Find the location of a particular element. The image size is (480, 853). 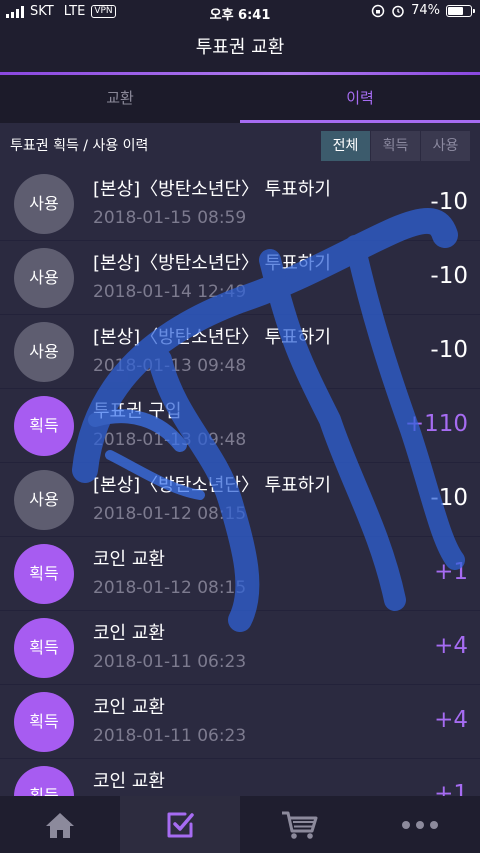

cart-icon is located at coordinates (300, 825).